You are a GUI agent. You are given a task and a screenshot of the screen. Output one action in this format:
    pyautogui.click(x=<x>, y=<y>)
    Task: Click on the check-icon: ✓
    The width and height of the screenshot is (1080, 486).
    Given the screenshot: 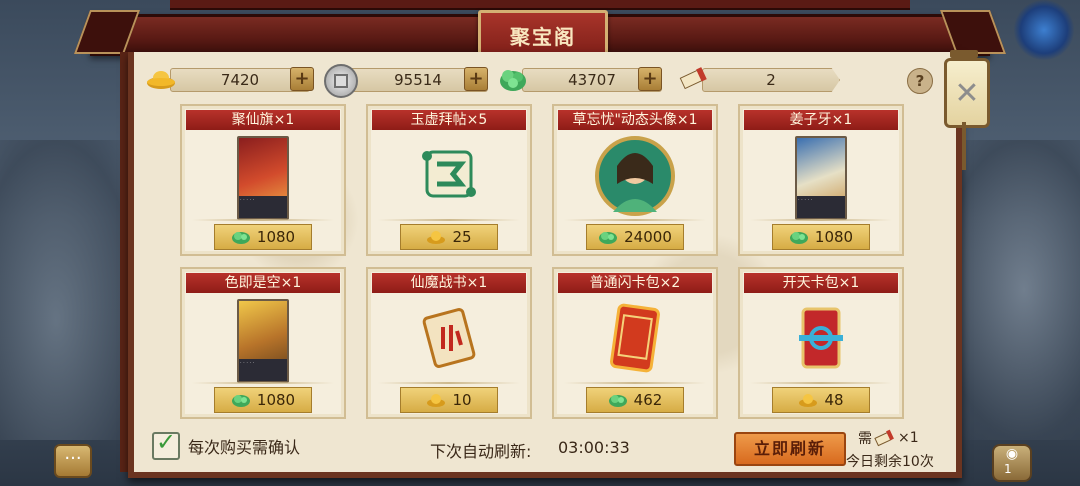 What is the action you would take?
    pyautogui.click(x=166, y=442)
    